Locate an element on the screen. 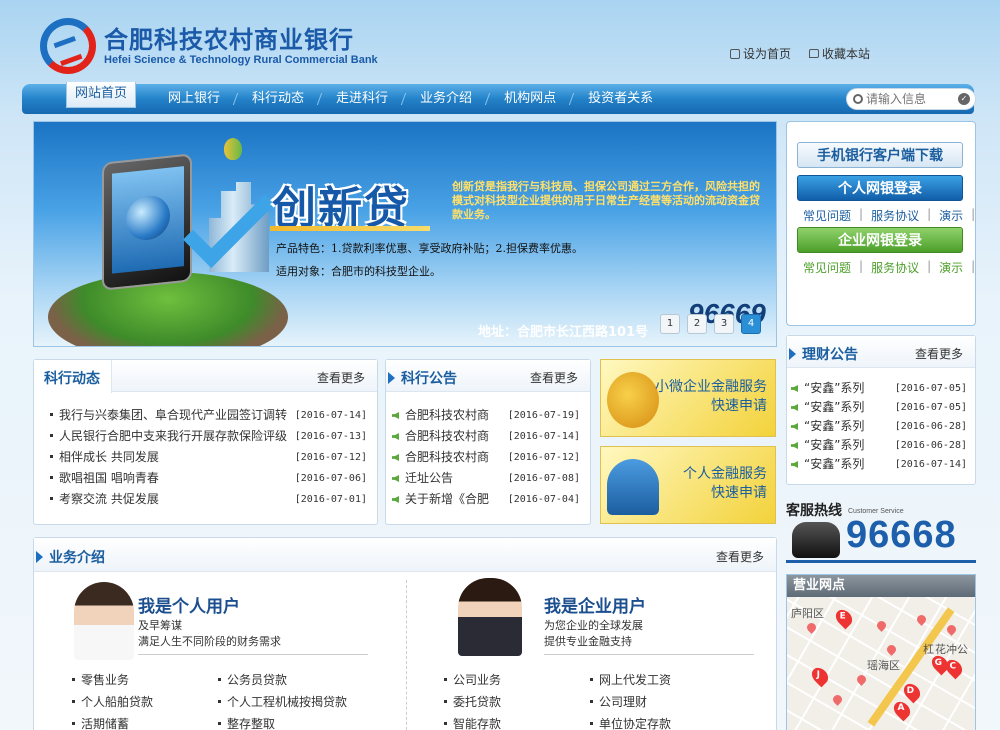 The width and height of the screenshot is (1000, 730). news-item: 歌唱祖国 唱响青春 [2016-07-06] is located at coordinates (208, 478).